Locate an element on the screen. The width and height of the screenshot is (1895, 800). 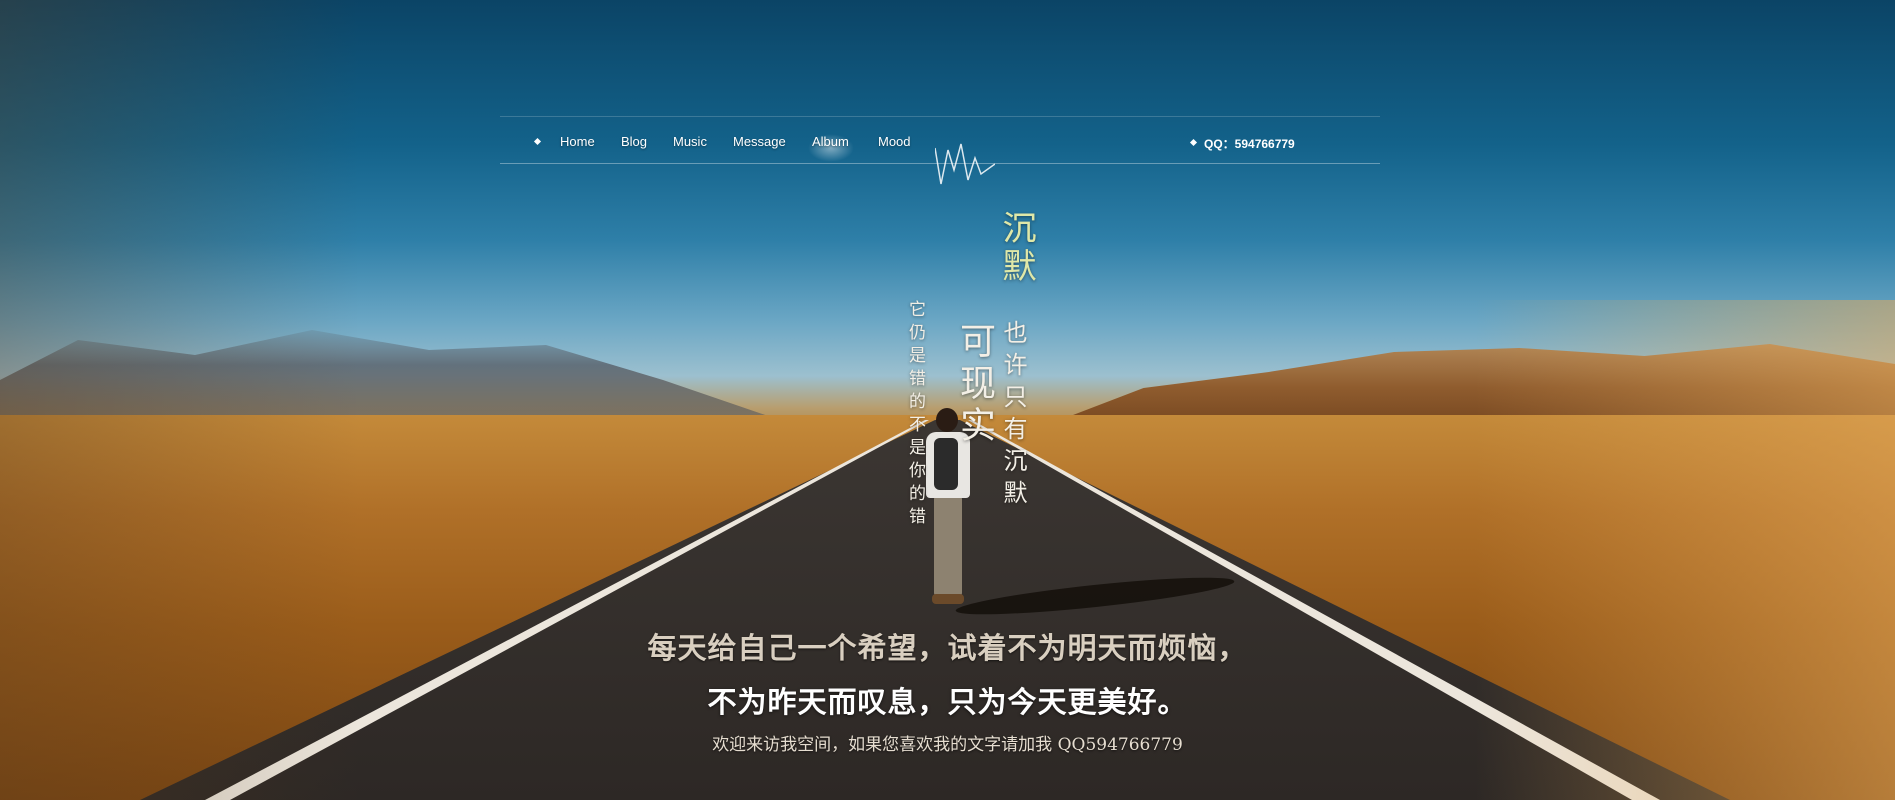
vertical-text-perhaps: 也许只有沉默 is located at coordinates (1013, 416).